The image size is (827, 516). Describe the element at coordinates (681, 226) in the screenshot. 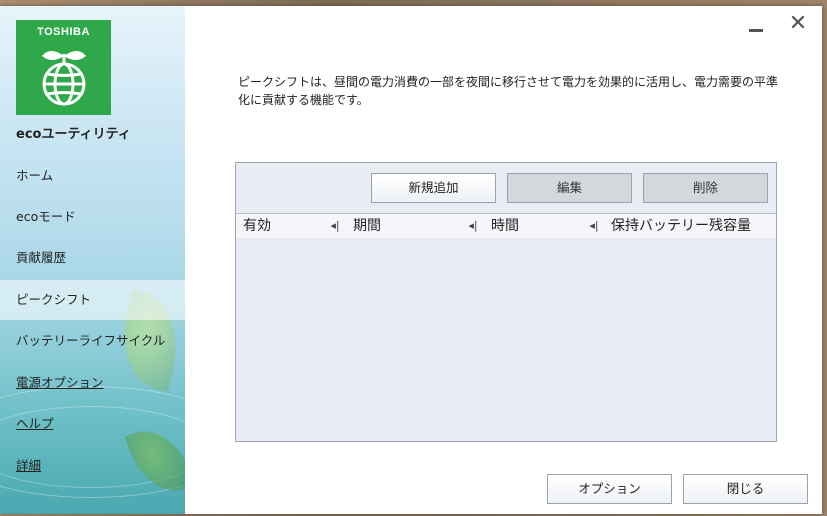

I see `column-header-battery-remaining: 保持バッテリー残容量` at that location.